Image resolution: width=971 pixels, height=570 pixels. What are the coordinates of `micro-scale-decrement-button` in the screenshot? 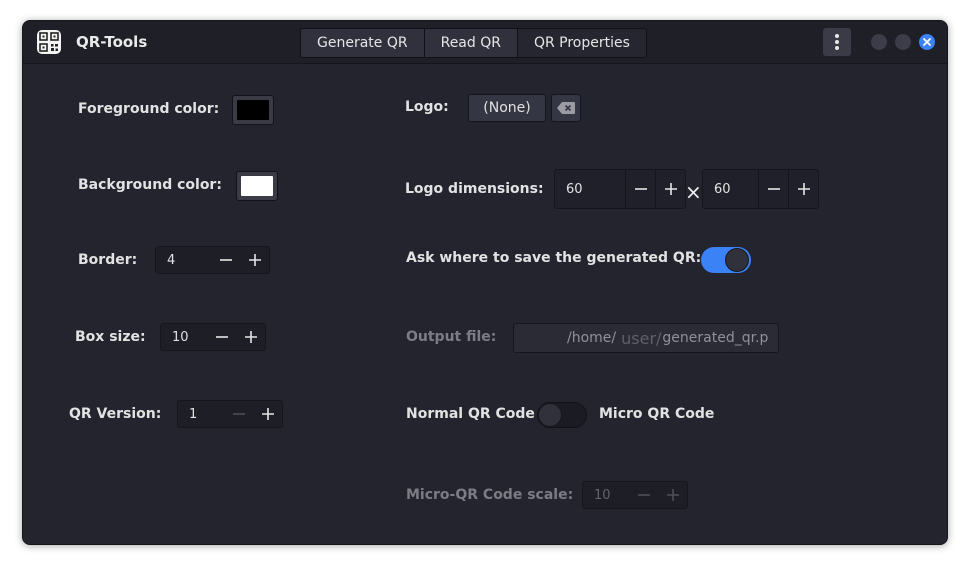 It's located at (643, 495).